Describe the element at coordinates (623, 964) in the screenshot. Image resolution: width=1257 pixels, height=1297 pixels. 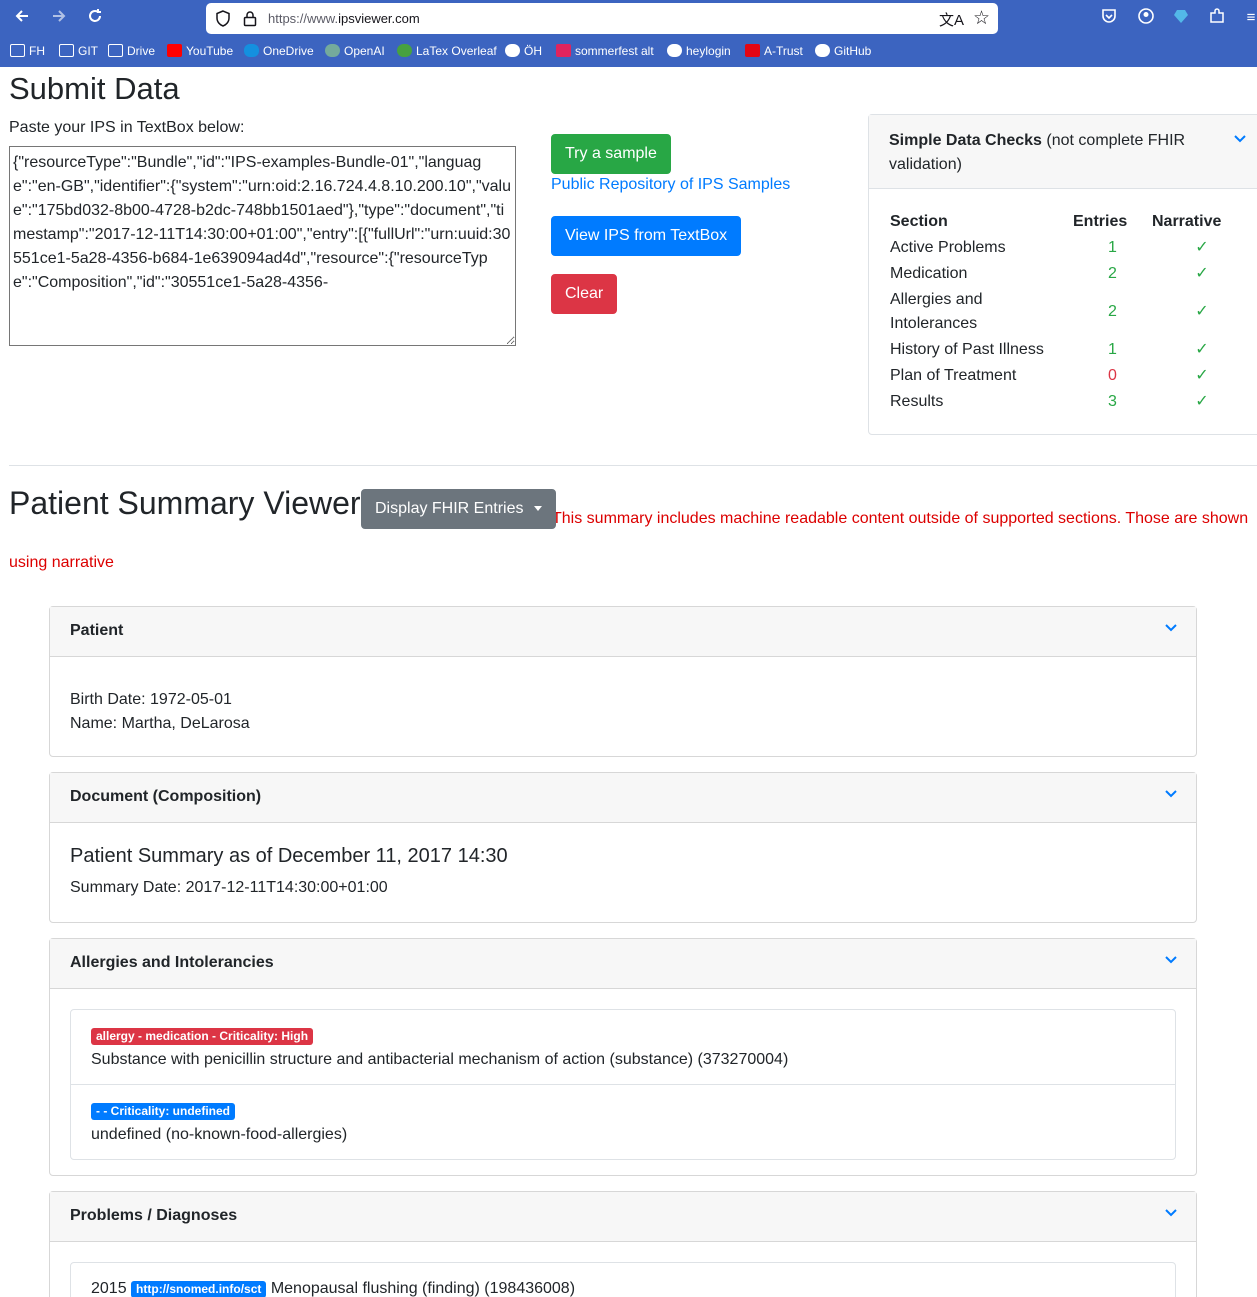
I see `allergies-card-header: Allergies and Intolerancies` at that location.